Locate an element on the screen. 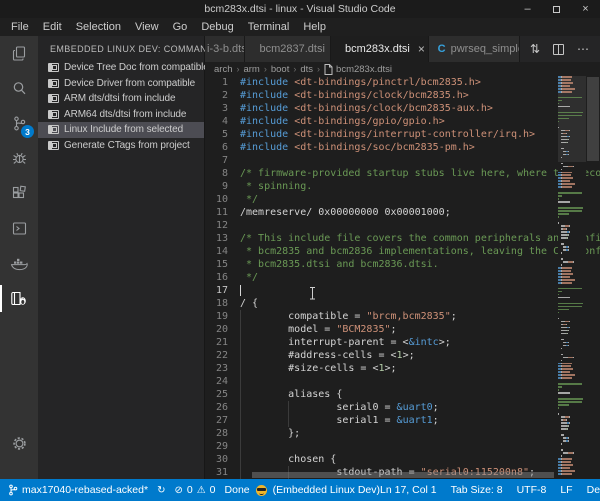 The height and width of the screenshot is (501, 600). code-line: 6 #include <dt-bindings/soc/bcm2835-pm.h> is located at coordinates (402, 147).